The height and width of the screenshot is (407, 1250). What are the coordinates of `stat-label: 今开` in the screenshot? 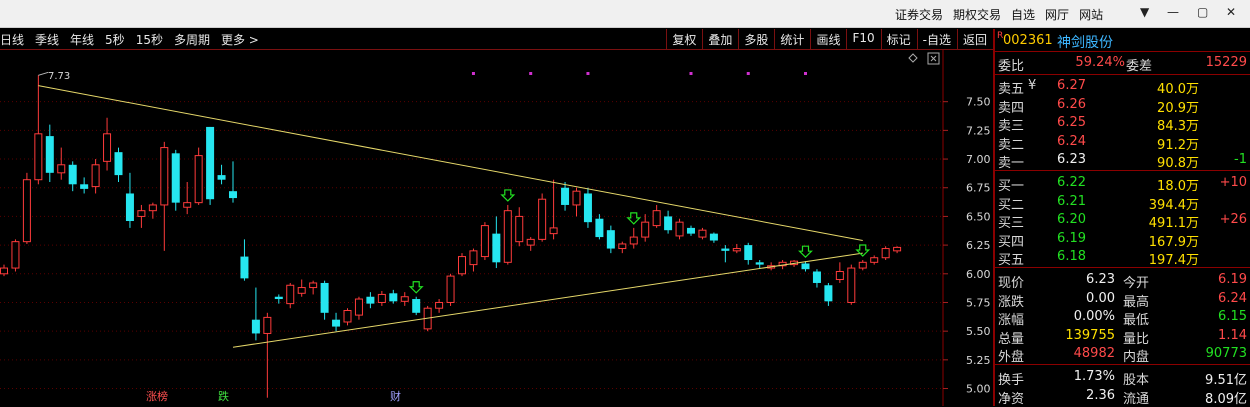 It's located at (1136, 283).